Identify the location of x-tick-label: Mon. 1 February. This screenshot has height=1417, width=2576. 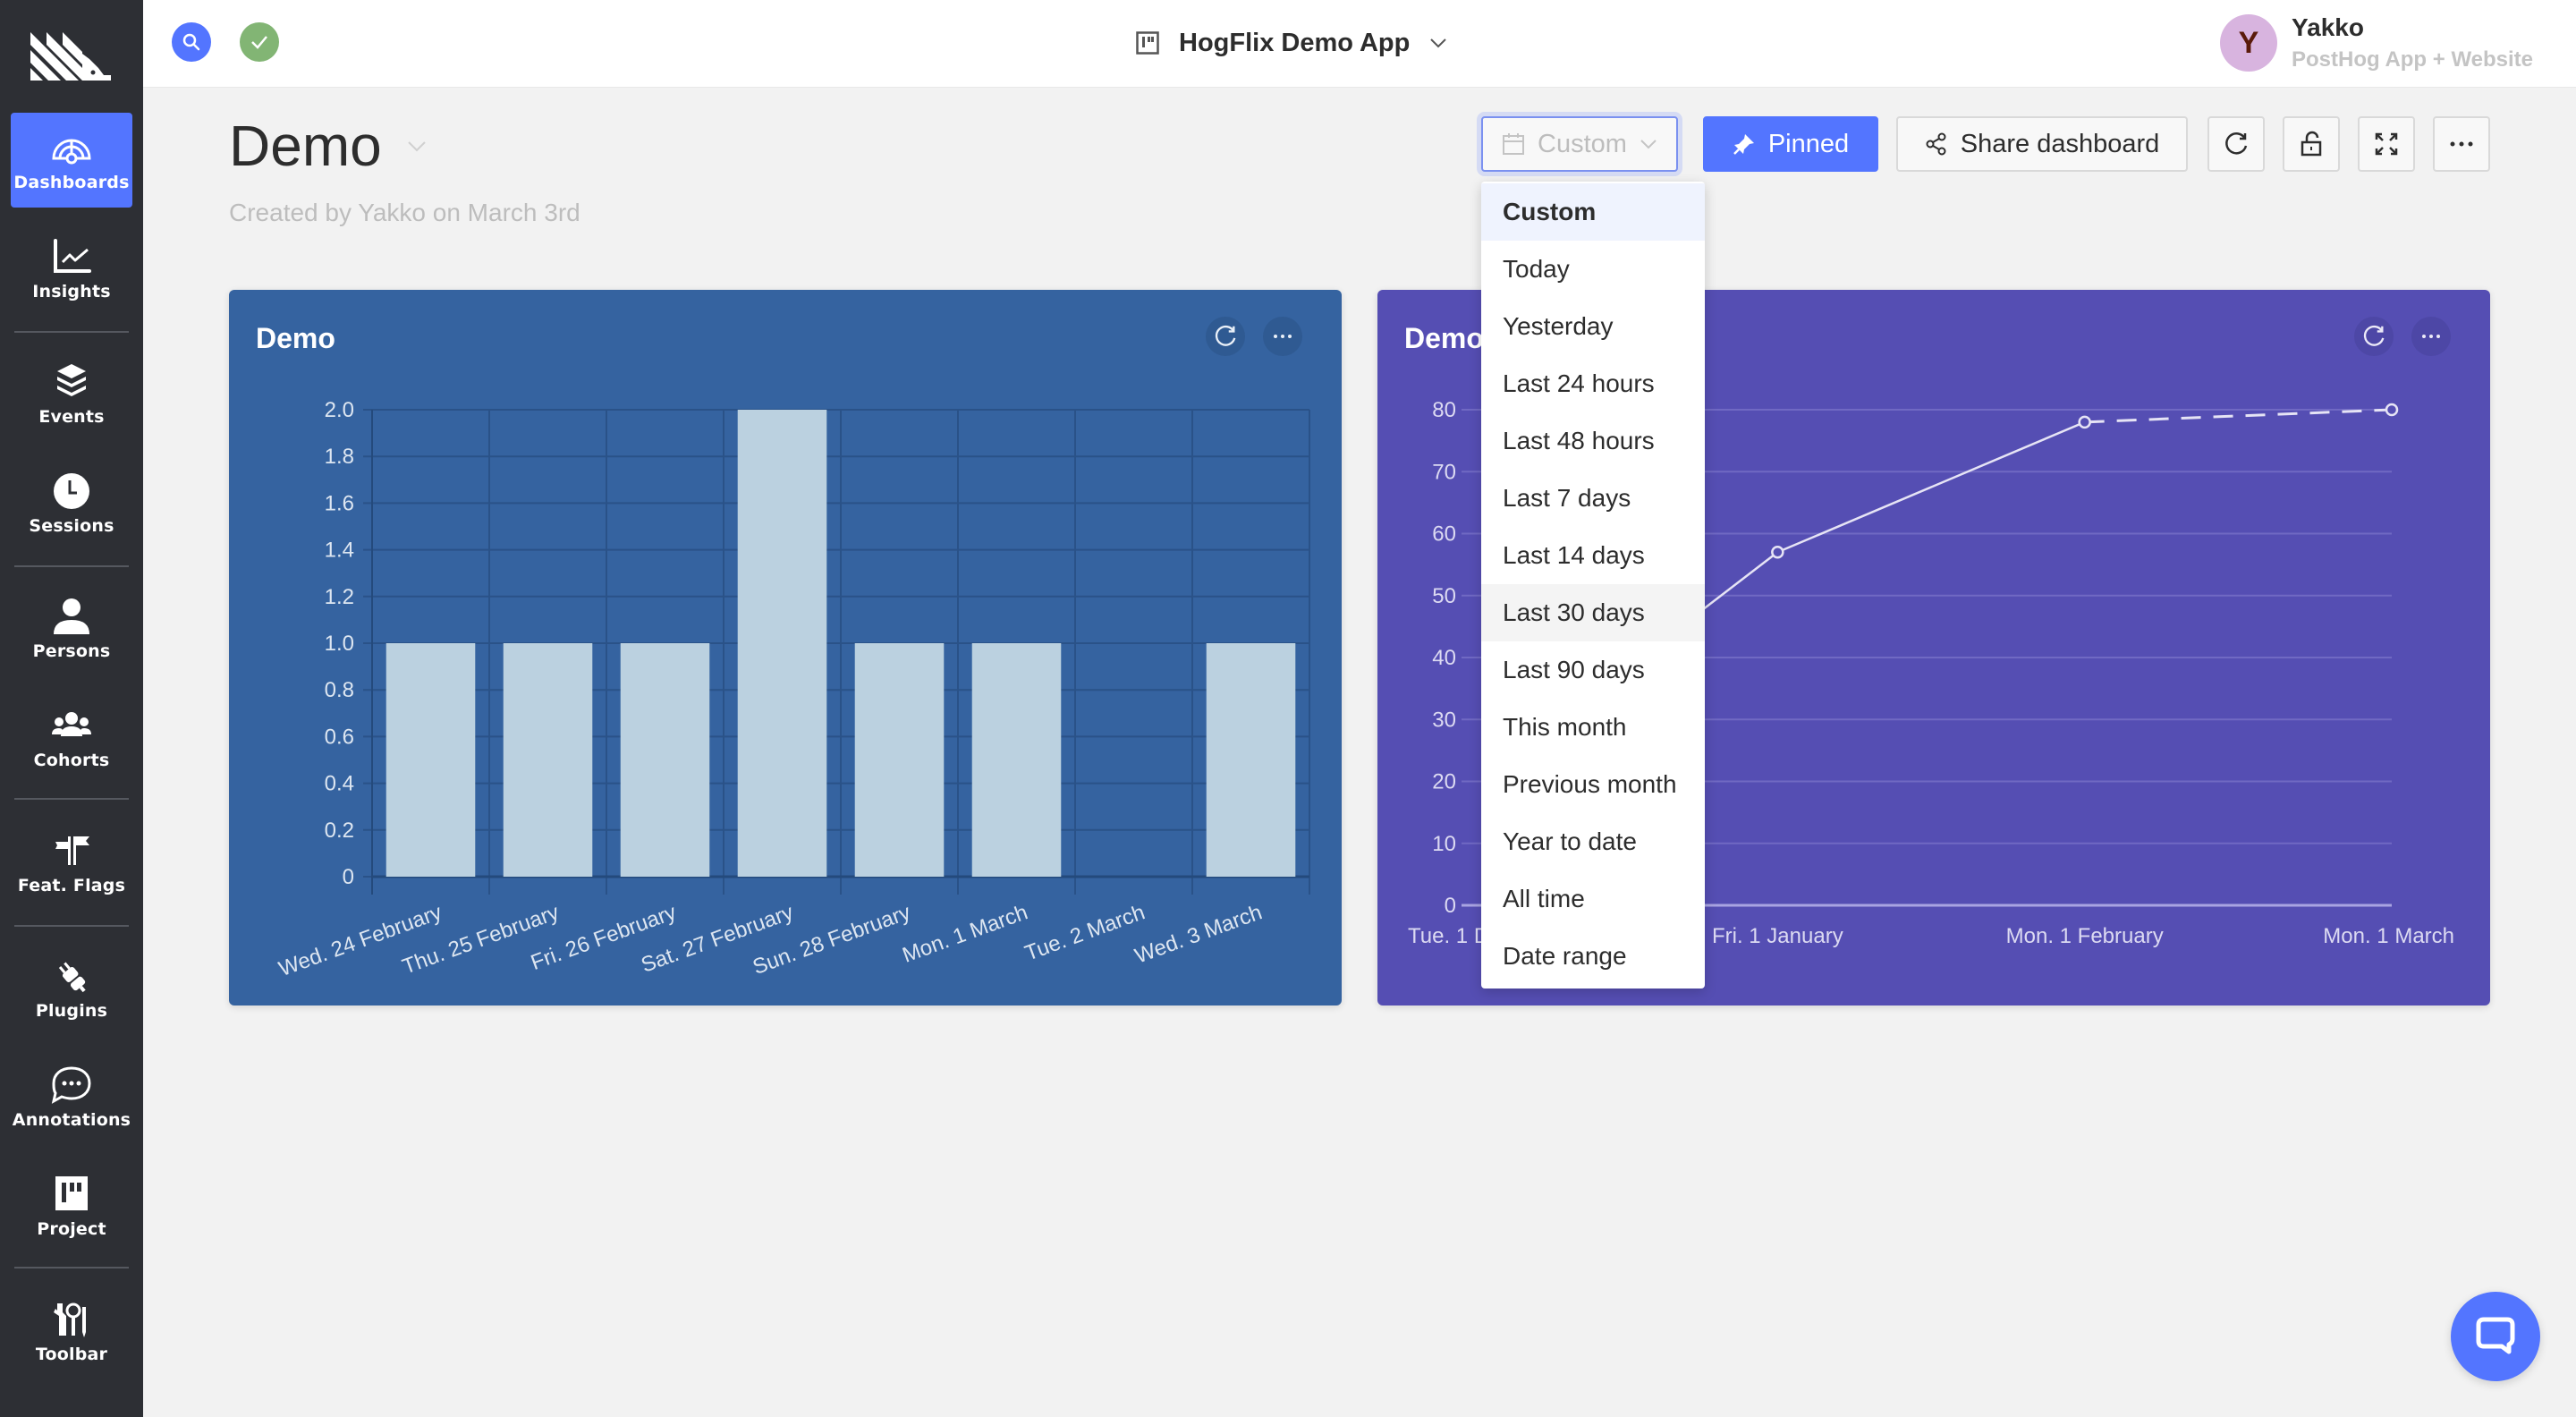
(2085, 936).